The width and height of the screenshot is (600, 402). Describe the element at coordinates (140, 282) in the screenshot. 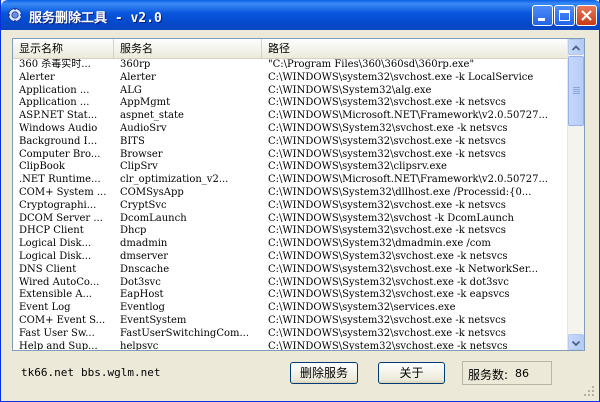

I see `cell-service-name: Dot3svc` at that location.